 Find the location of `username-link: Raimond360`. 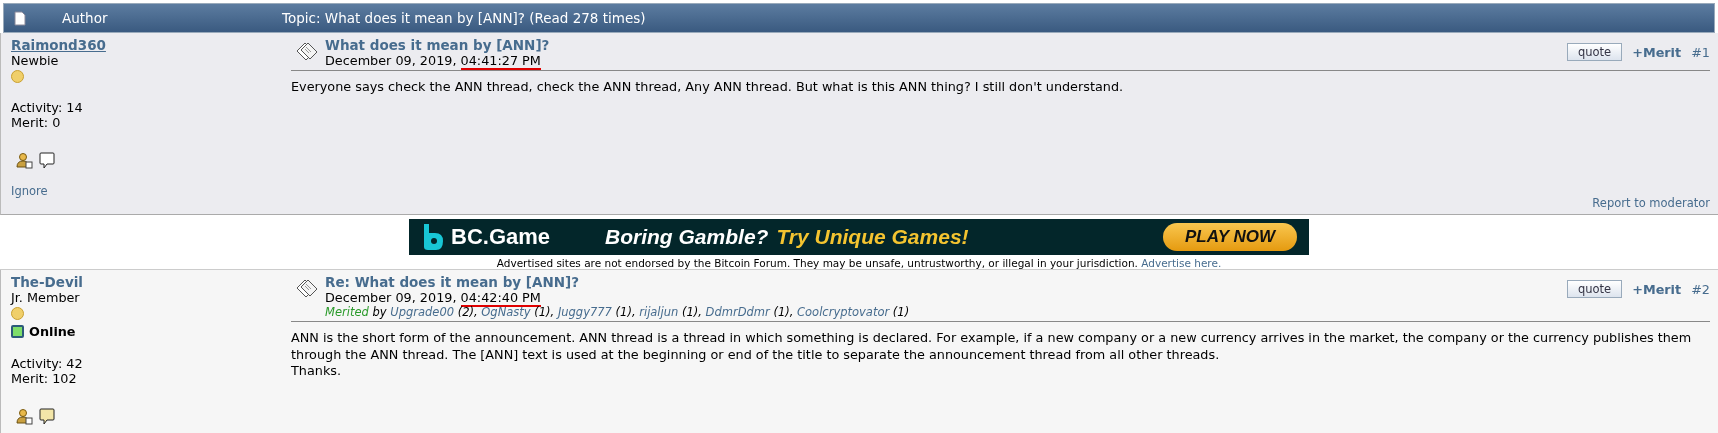

username-link: Raimond360 is located at coordinates (58, 45).